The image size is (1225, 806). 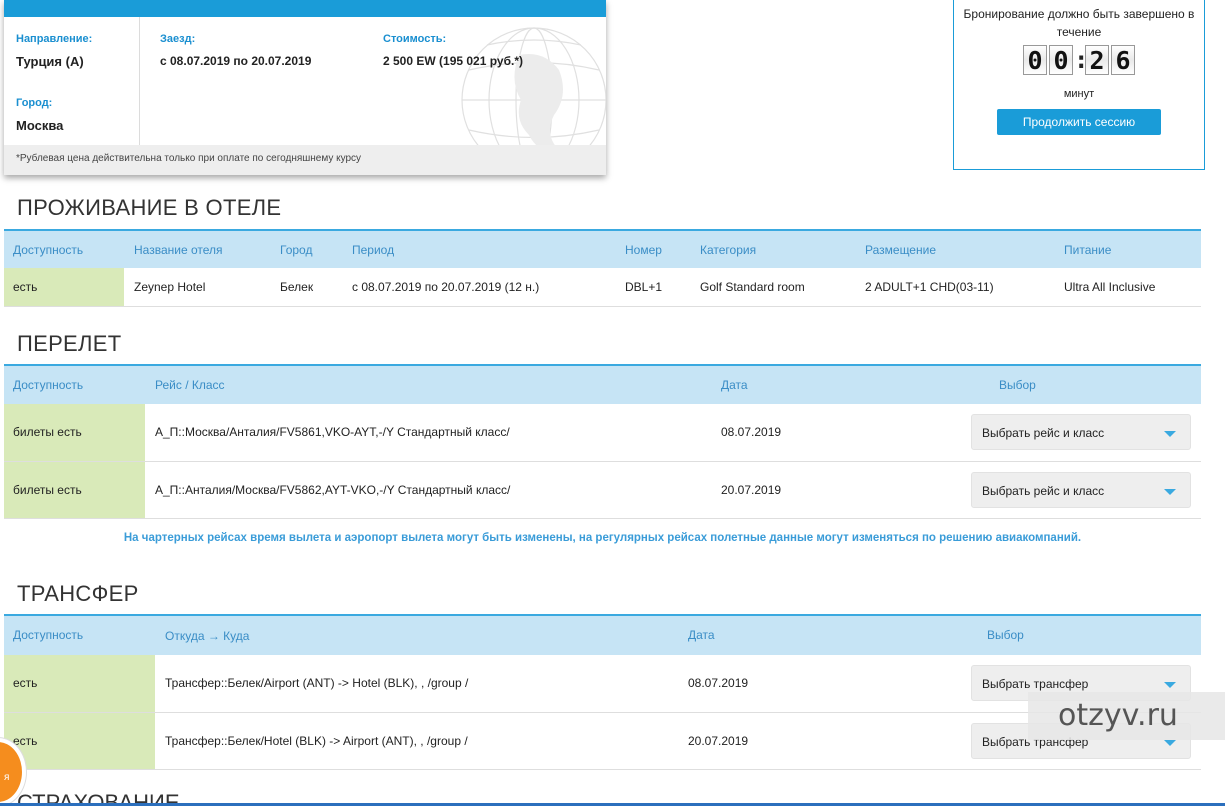 What do you see at coordinates (69, 343) in the screenshot?
I see `flight-section-title: ПЕРЕЛЕТ` at bounding box center [69, 343].